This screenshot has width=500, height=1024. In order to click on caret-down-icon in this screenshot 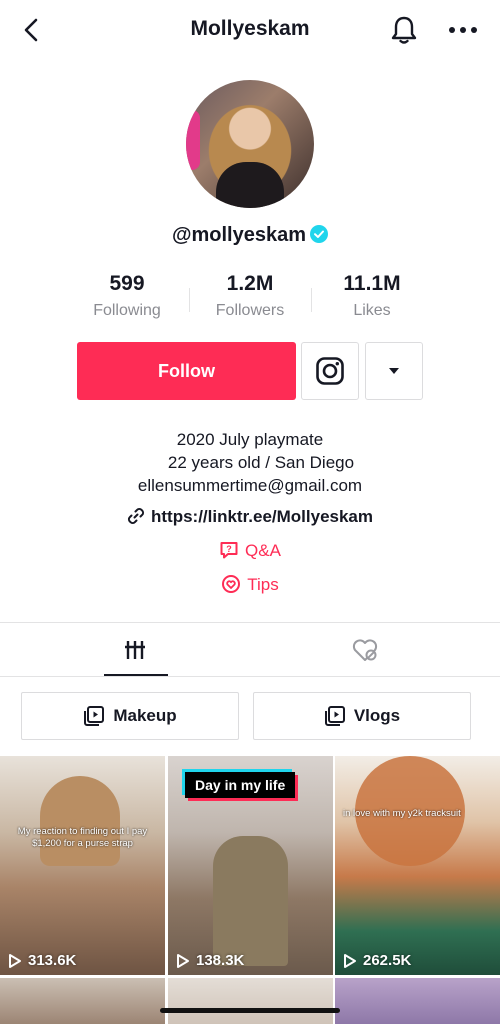, I will do `click(394, 371)`.